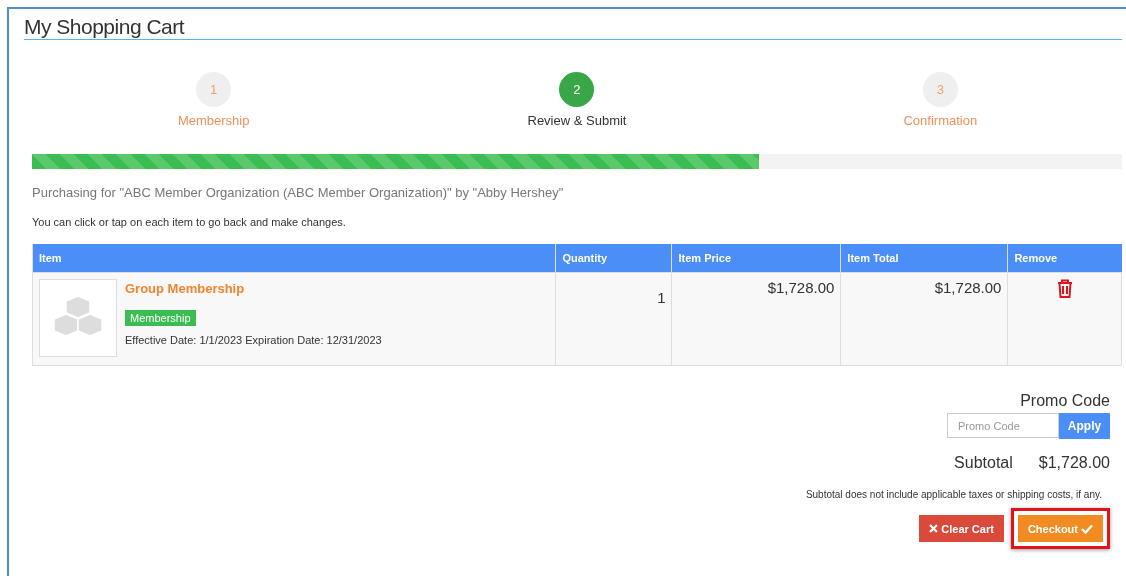  What do you see at coordinates (1065, 401) in the screenshot?
I see `promo-label: Promo Code` at bounding box center [1065, 401].